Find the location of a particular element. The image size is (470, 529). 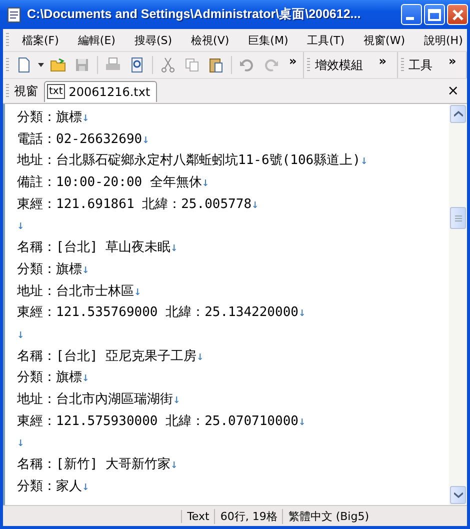

menu-item: 檔案(F) is located at coordinates (40, 40).